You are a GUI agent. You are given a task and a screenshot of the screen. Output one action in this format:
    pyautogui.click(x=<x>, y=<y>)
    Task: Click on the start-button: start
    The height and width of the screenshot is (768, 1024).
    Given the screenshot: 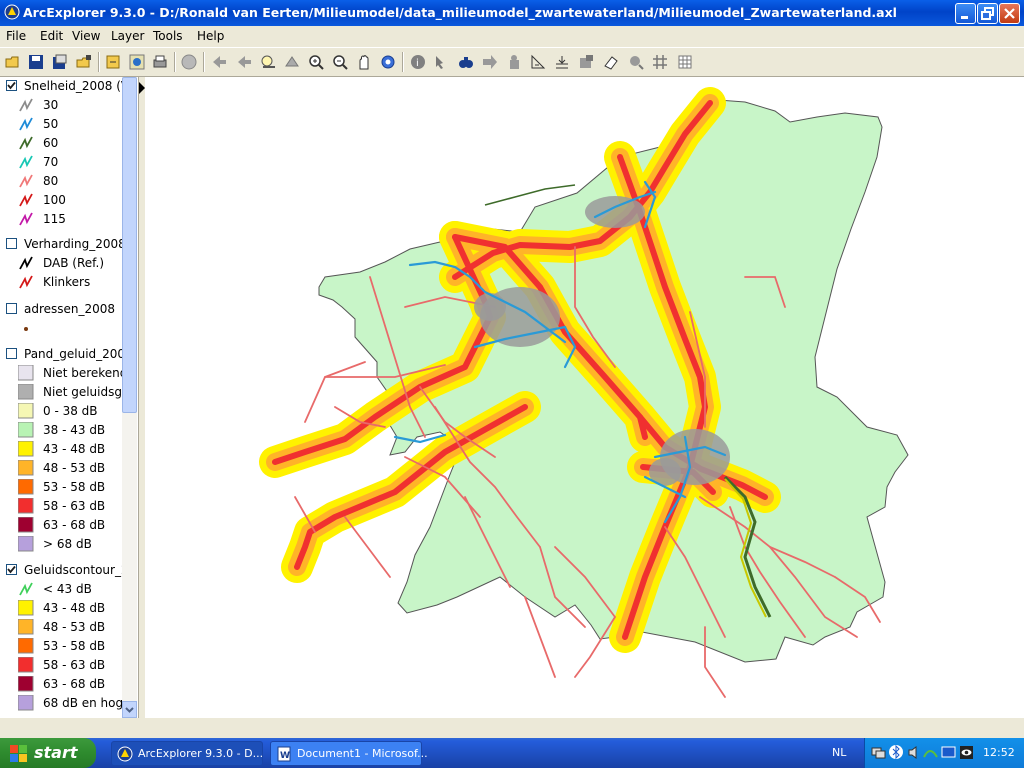 What is the action you would take?
    pyautogui.click(x=48, y=753)
    